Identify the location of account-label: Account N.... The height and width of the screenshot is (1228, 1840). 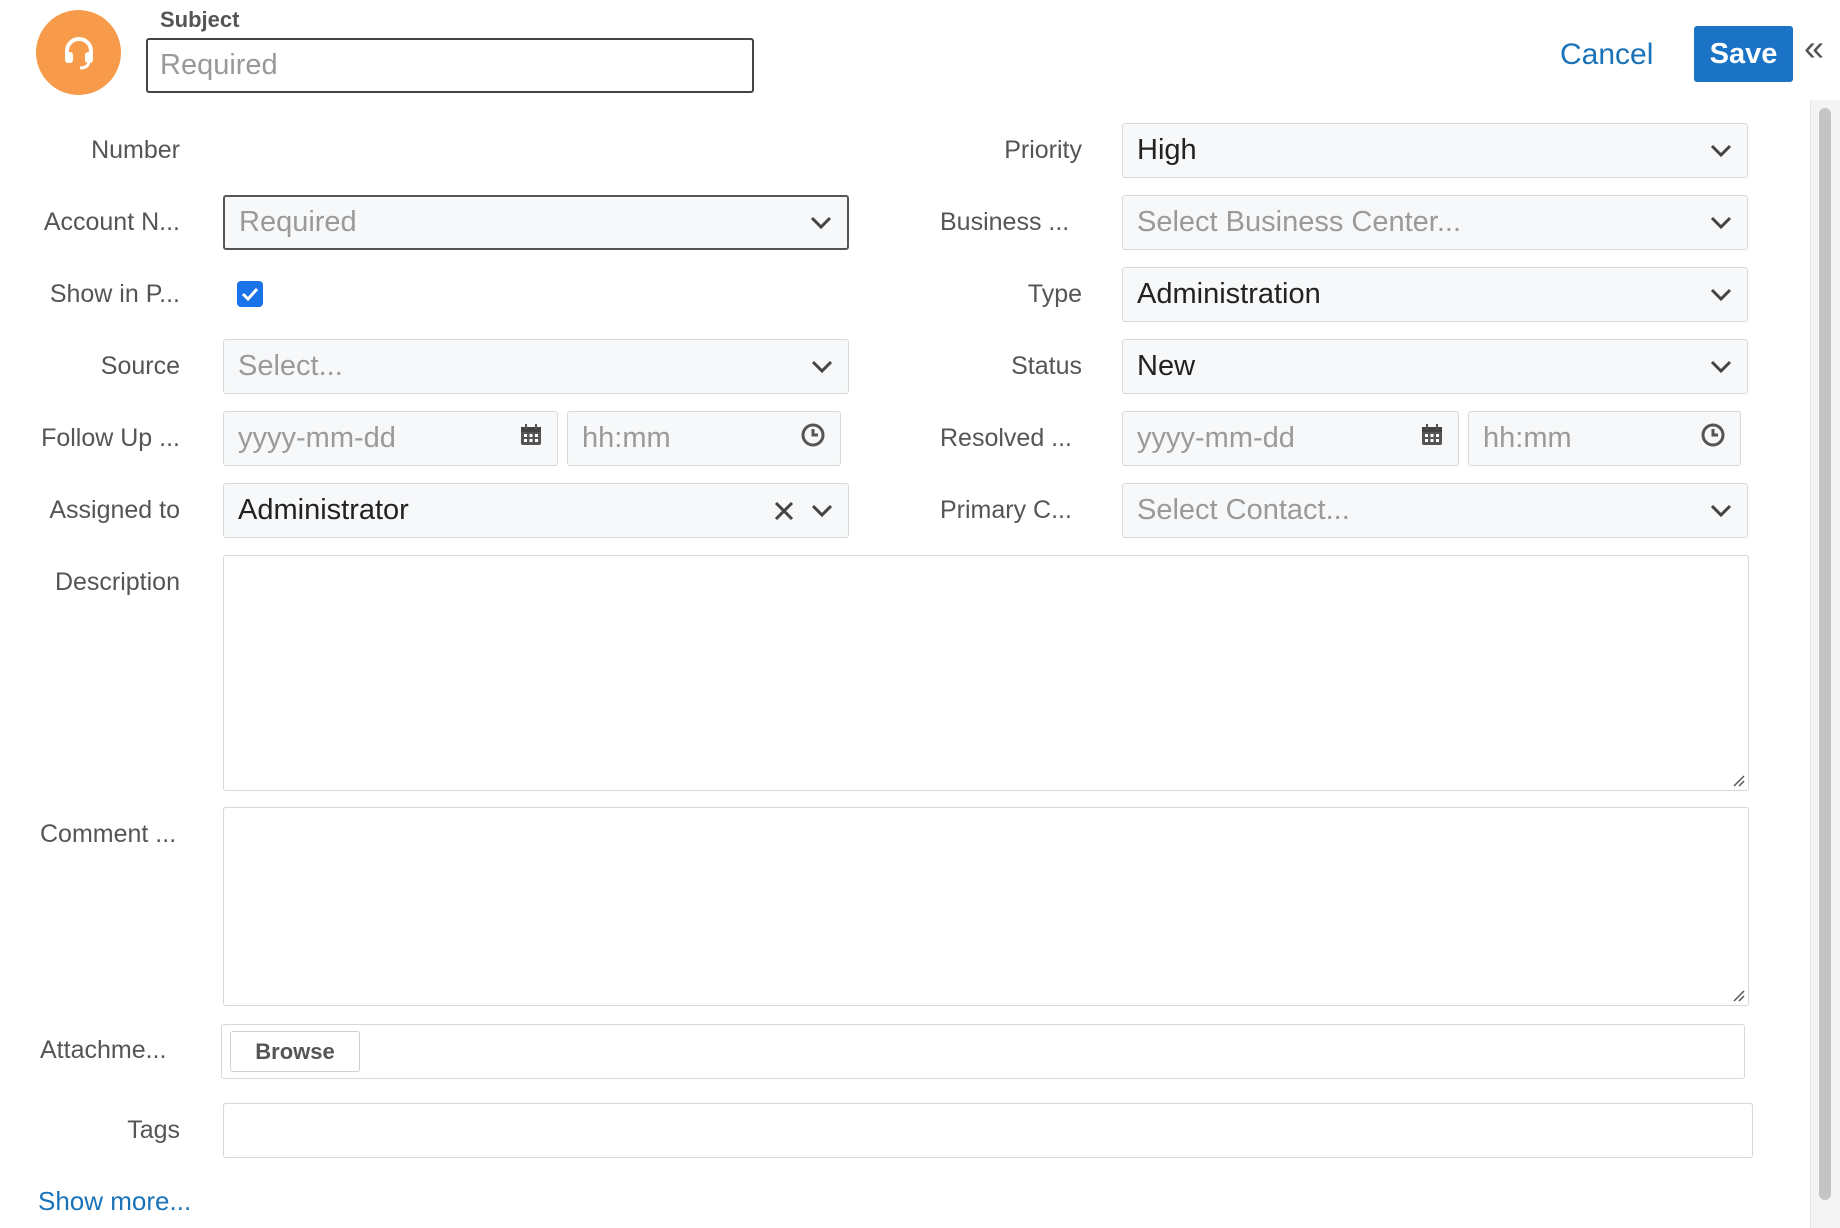
(111, 222).